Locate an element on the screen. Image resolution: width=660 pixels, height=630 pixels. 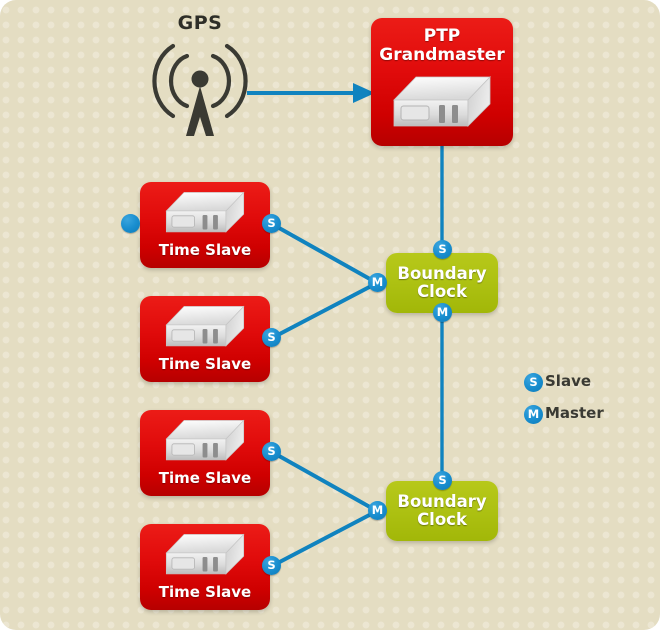
badge-slave-time-slave-1: S is located at coordinates (271, 223).